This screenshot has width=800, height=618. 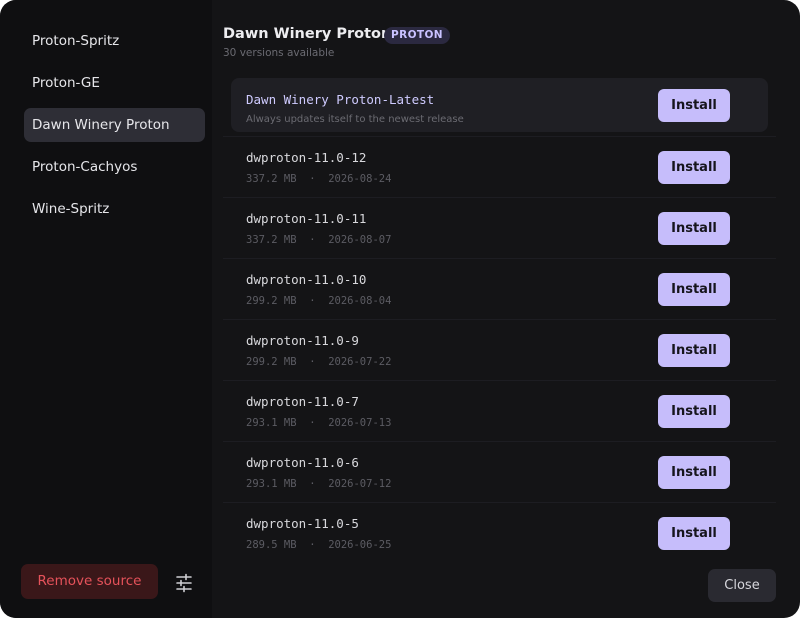 What do you see at coordinates (302, 462) in the screenshot?
I see `version-name: dwproton-11.0-6` at bounding box center [302, 462].